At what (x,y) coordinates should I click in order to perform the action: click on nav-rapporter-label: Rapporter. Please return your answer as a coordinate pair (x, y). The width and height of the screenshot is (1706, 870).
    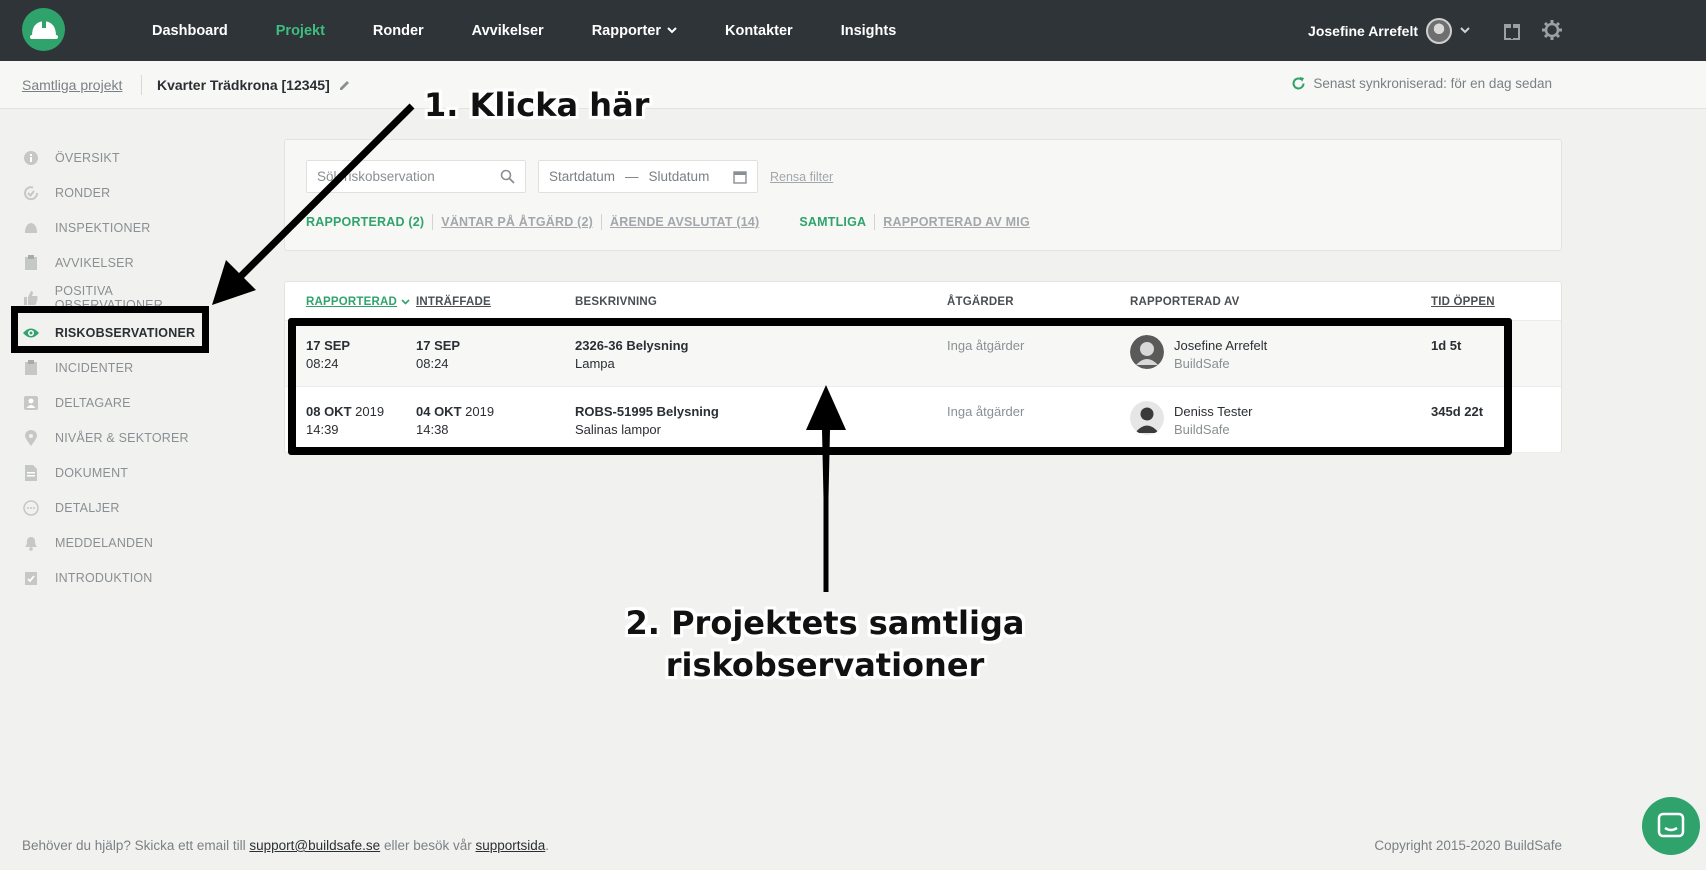
    Looking at the image, I should click on (626, 30).